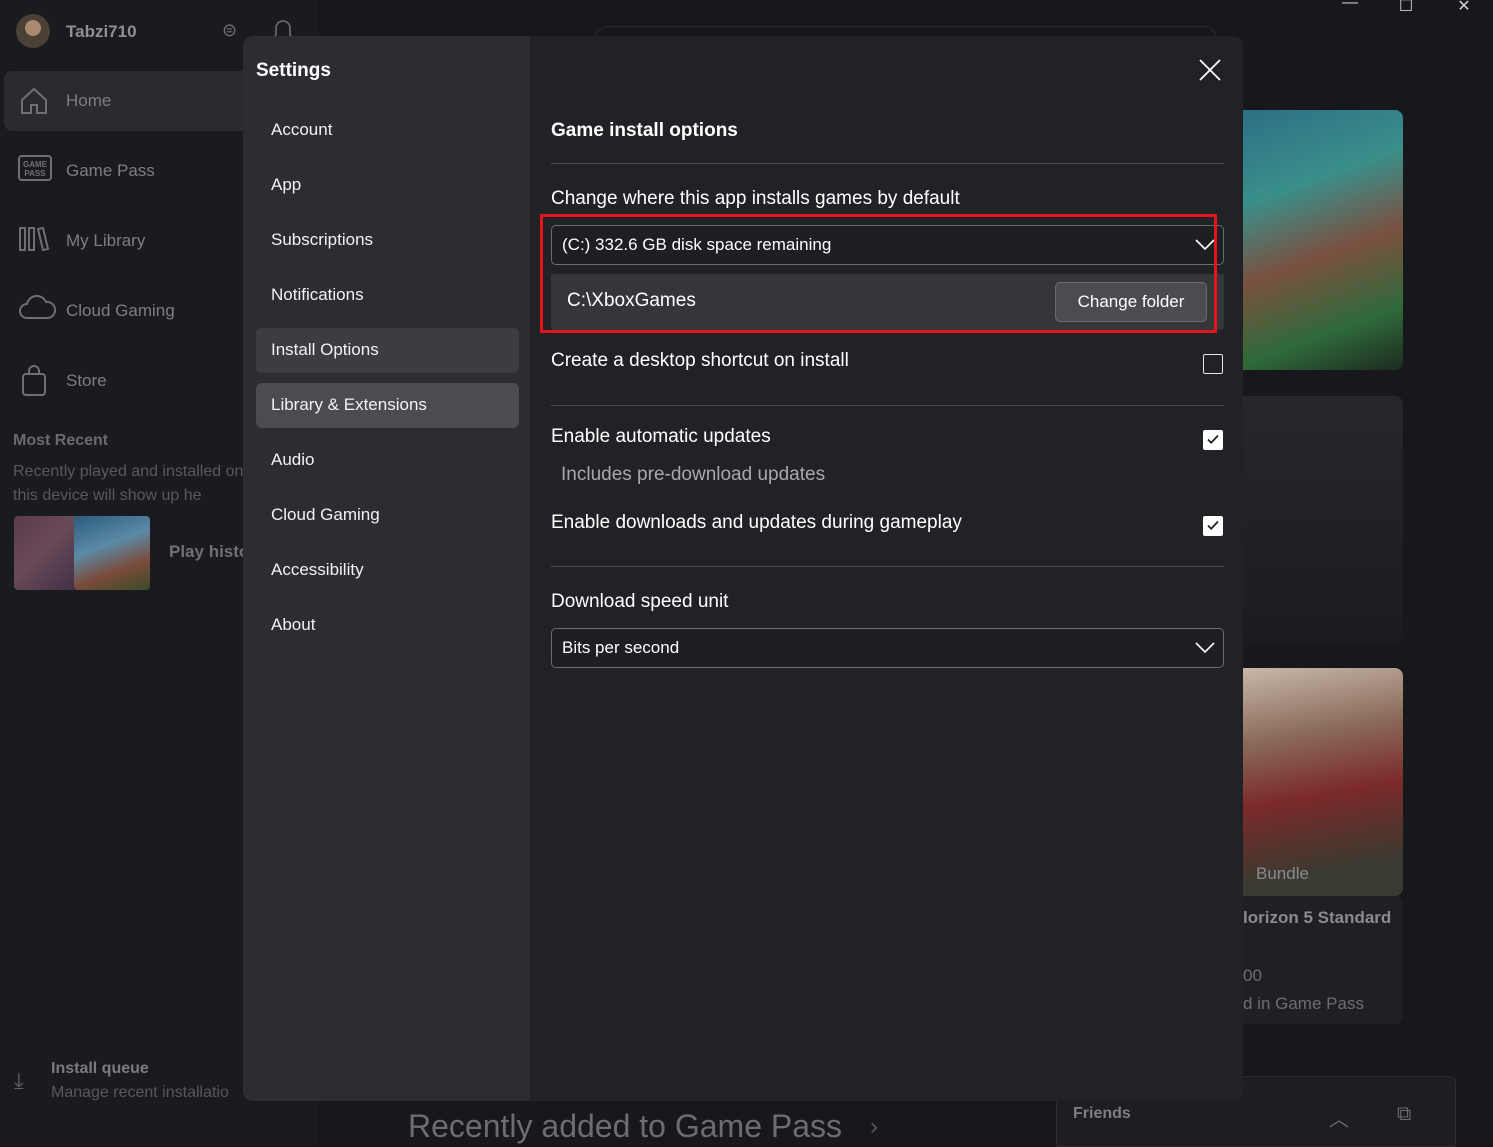 The width and height of the screenshot is (1493, 1147). What do you see at coordinates (110, 170) in the screenshot?
I see `nav-label: Game Pass` at bounding box center [110, 170].